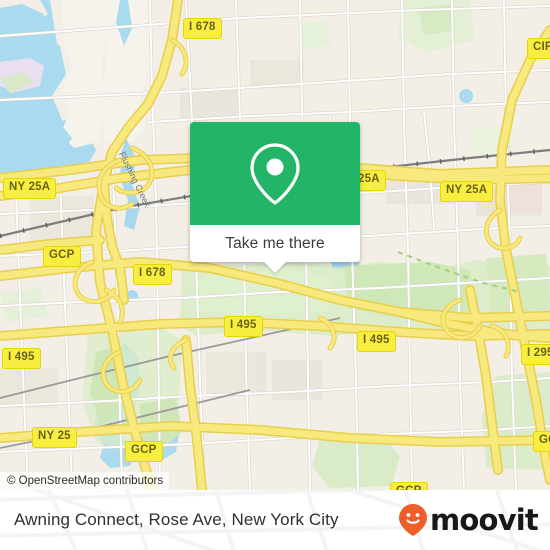  What do you see at coordinates (275, 267) in the screenshot?
I see `popup-pointer` at bounding box center [275, 267].